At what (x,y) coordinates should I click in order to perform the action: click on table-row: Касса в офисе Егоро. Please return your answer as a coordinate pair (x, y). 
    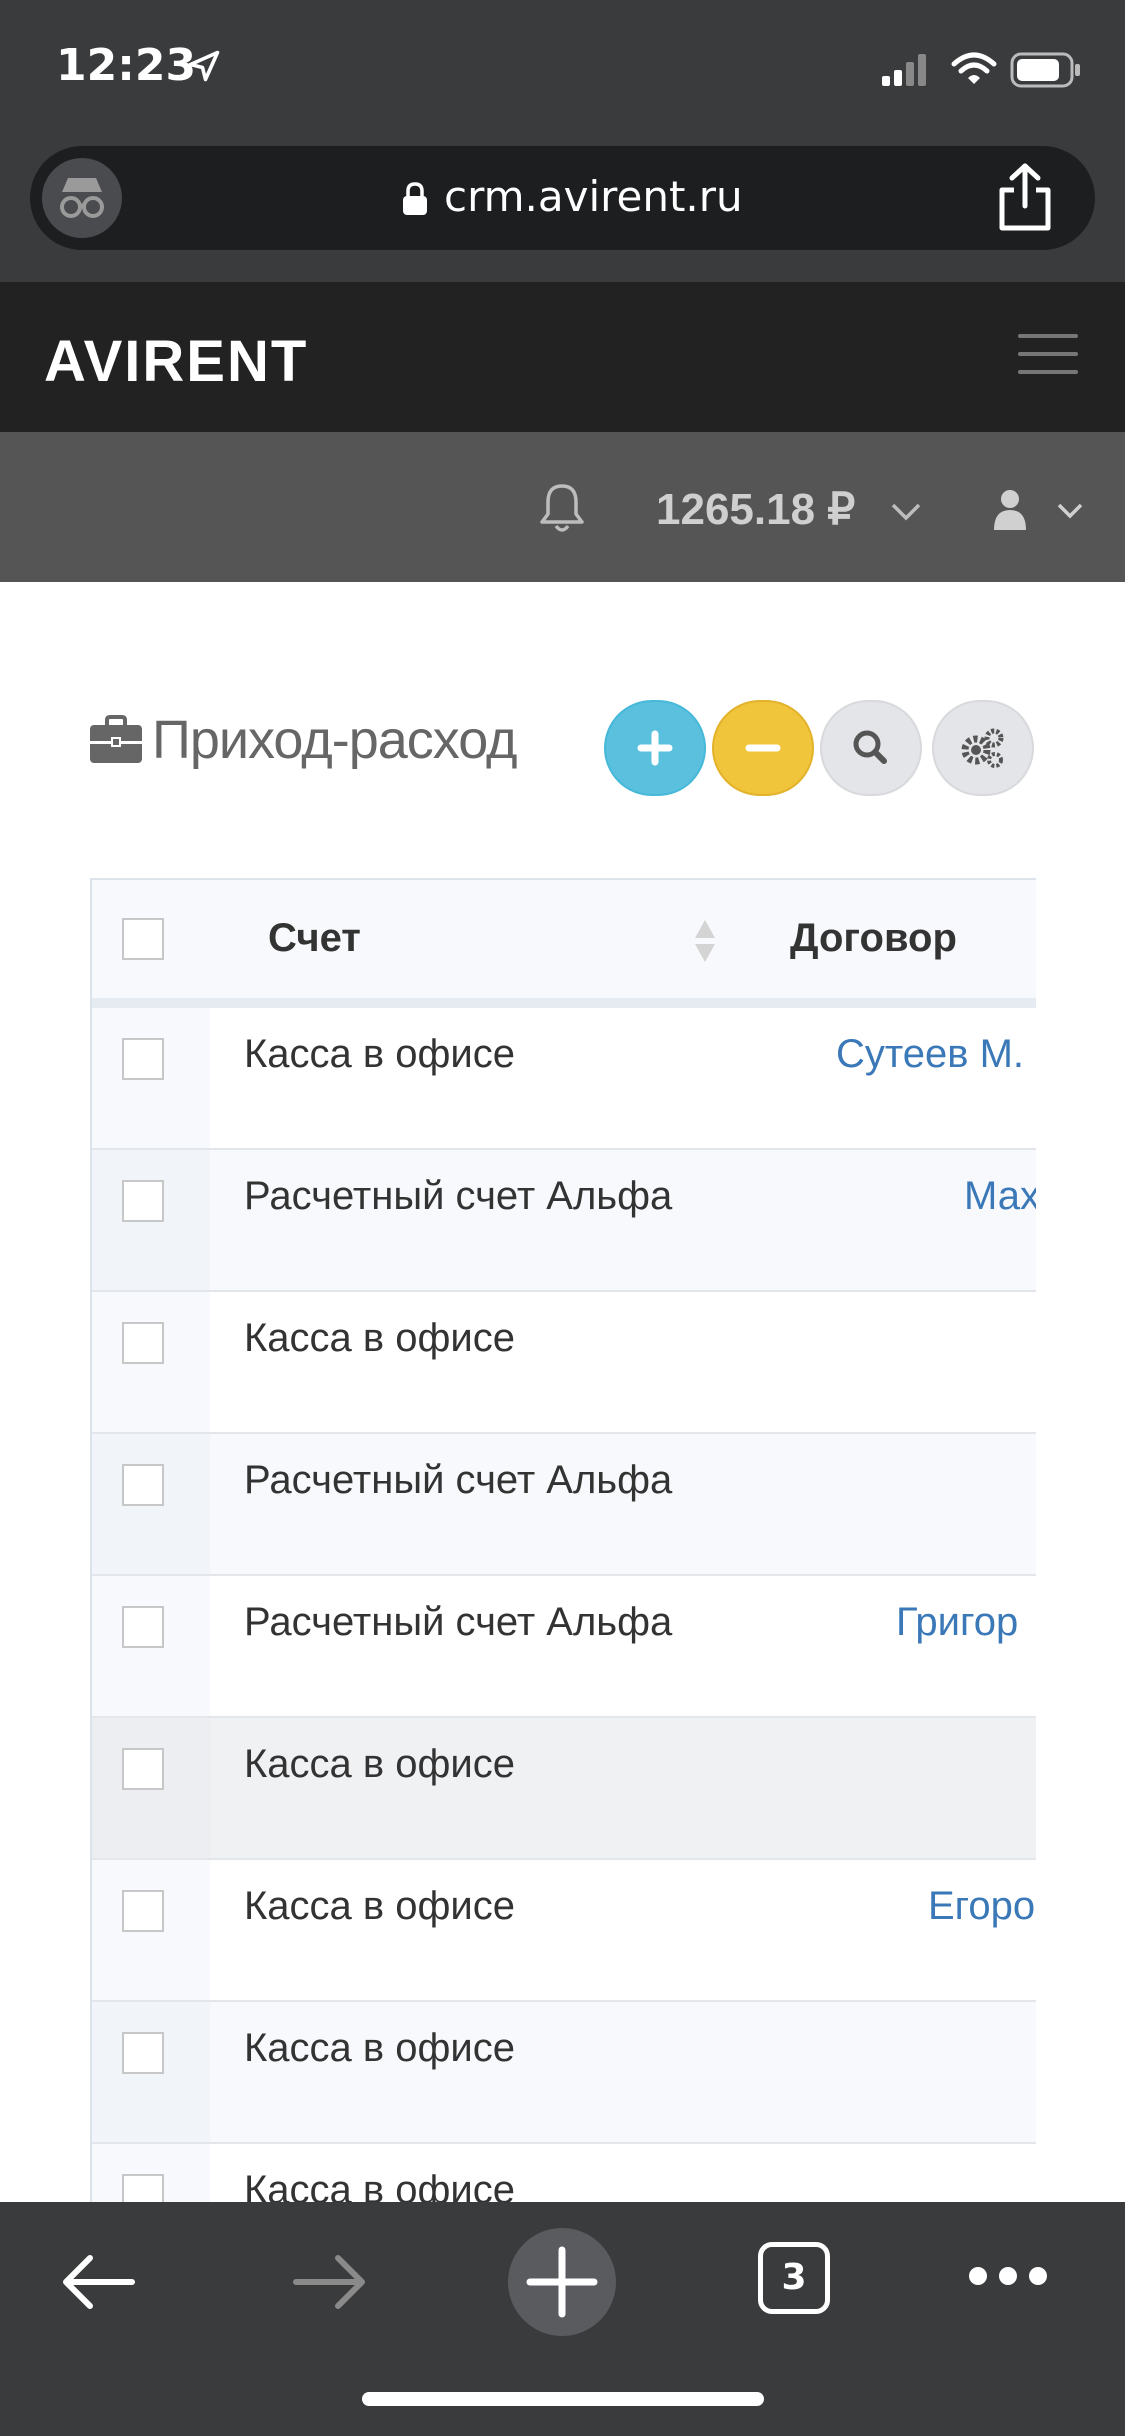
    Looking at the image, I should click on (564, 1931).